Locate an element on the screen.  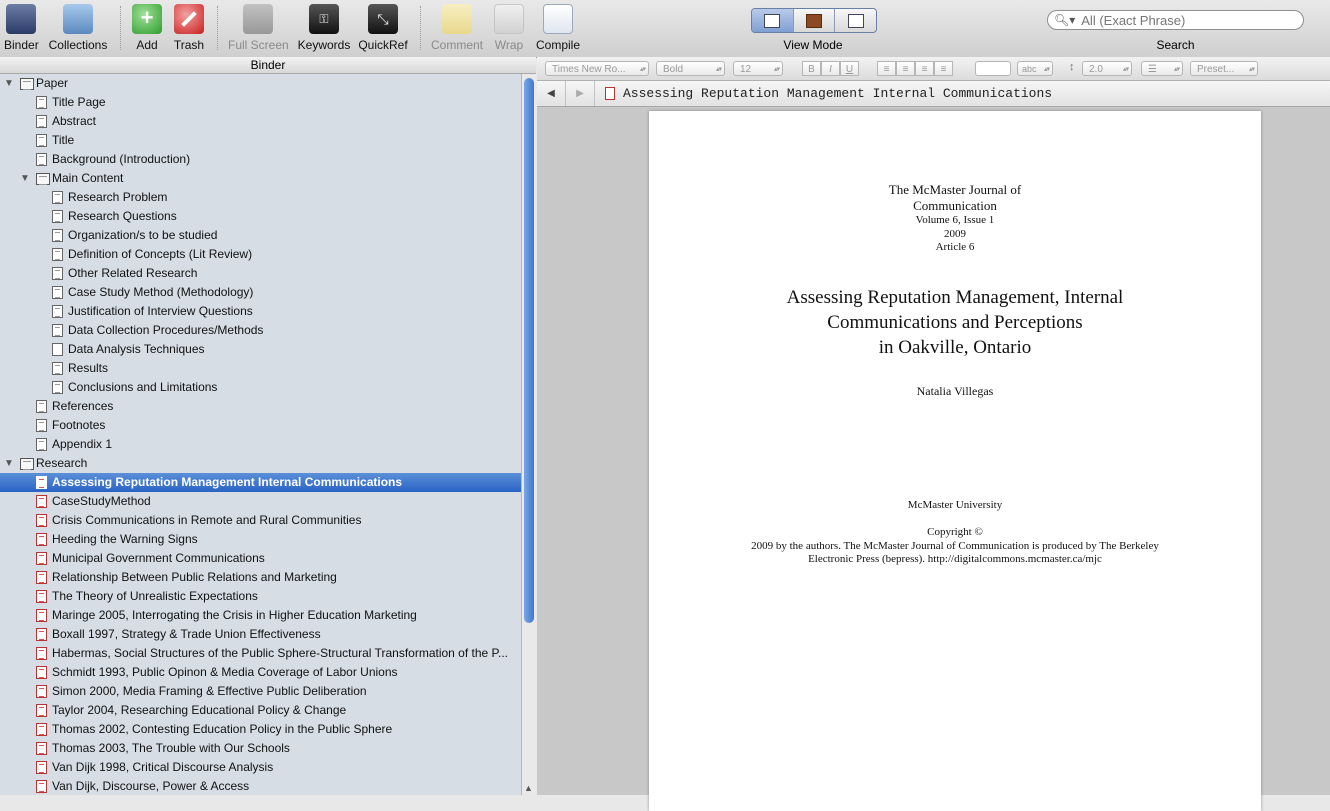
binder-item-row: References is located at coordinates (260, 406).